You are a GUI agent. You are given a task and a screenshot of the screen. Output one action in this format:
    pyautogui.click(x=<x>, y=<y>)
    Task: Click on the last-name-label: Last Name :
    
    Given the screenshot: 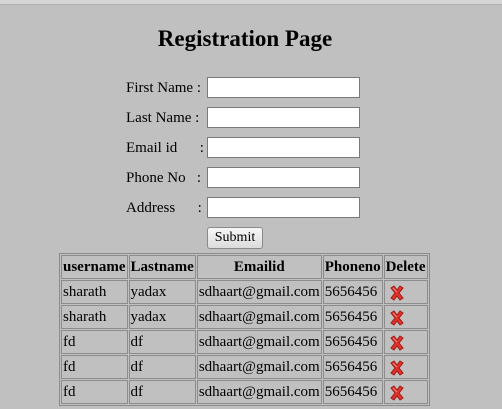 What is the action you would take?
    pyautogui.click(x=163, y=118)
    